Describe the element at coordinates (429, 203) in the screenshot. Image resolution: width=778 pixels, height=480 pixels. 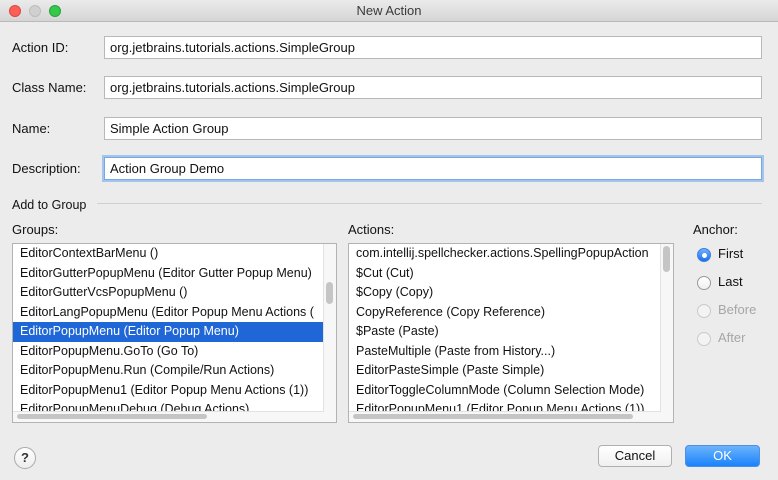
I see `section-divider` at that location.